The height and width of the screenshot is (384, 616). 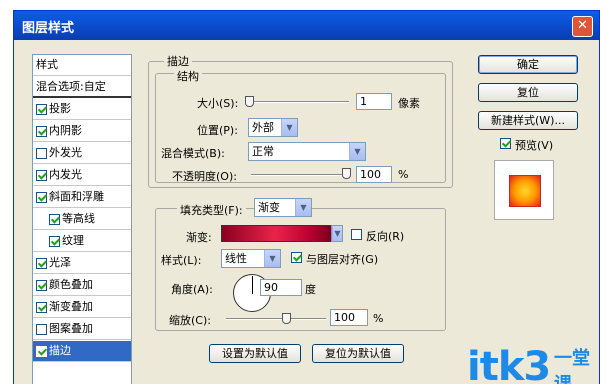 I want to click on position-label: 位置(P):, so click(x=217, y=130).